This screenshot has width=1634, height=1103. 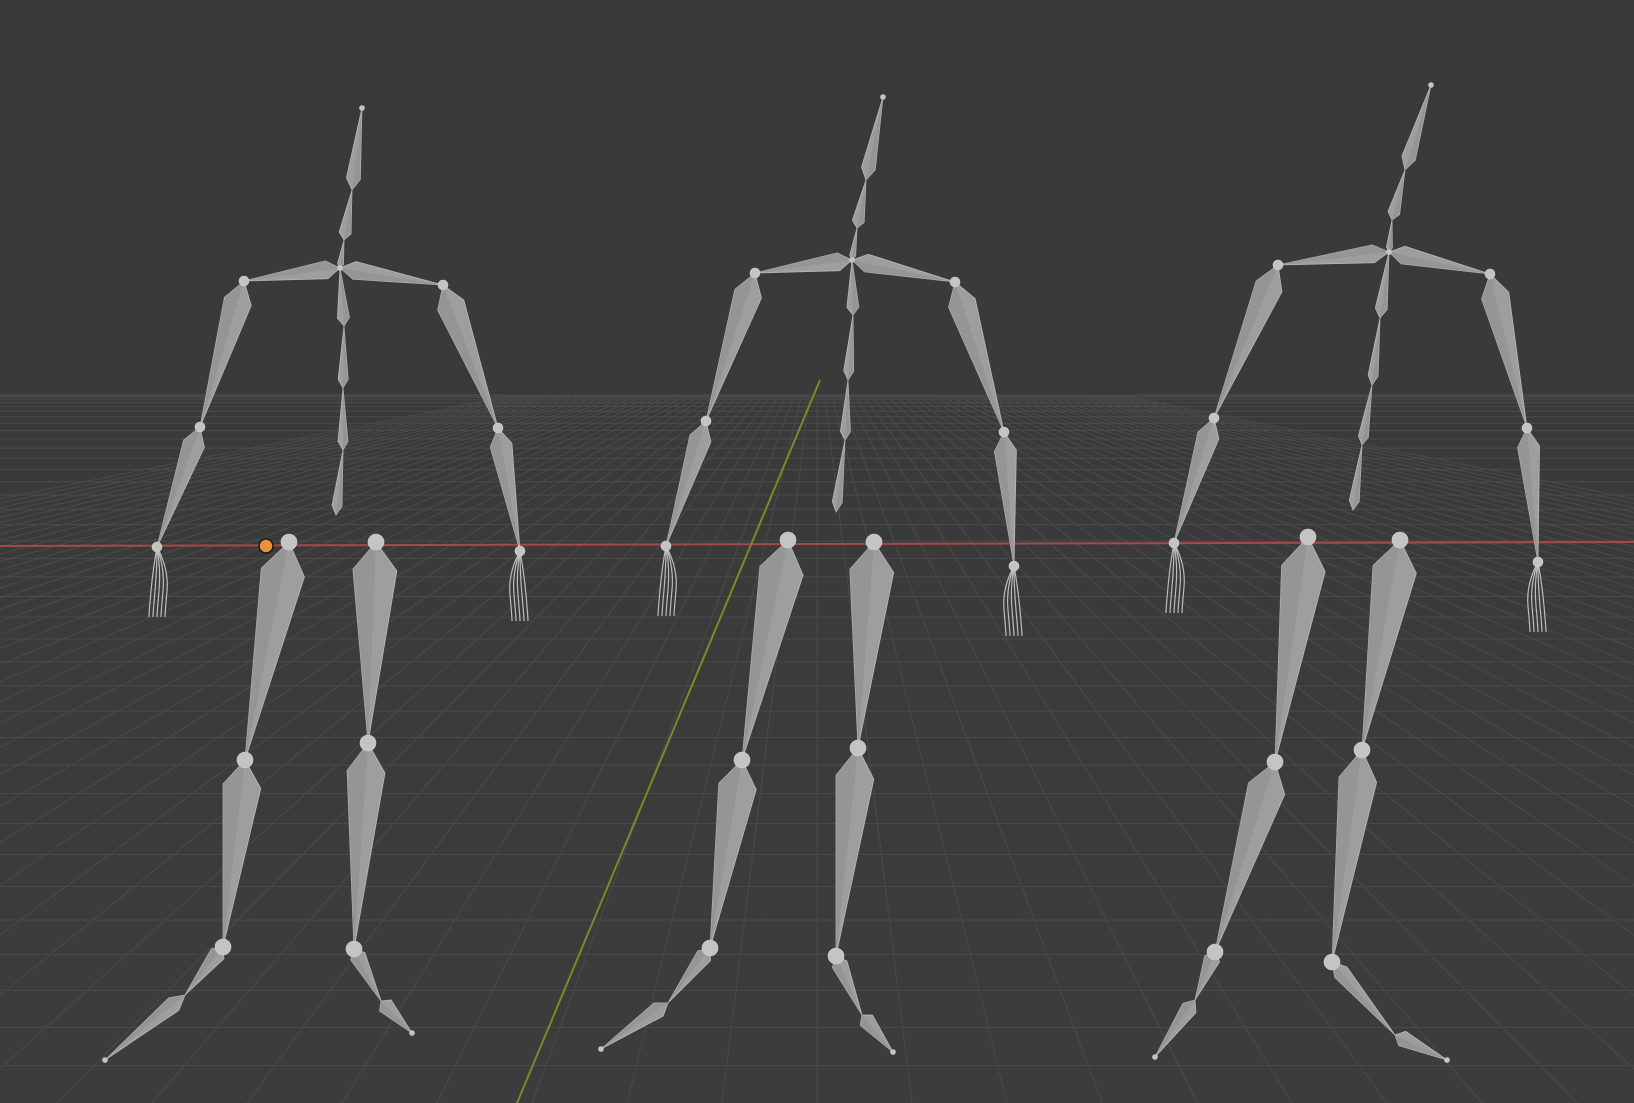 I want to click on origin-point-icon, so click(x=266, y=546).